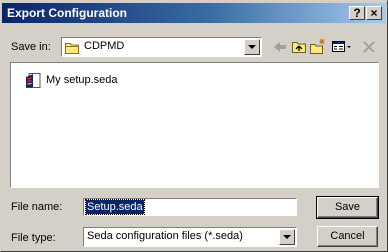 The image size is (388, 252). I want to click on save-in-dropdown: CDPMD, so click(161, 47).